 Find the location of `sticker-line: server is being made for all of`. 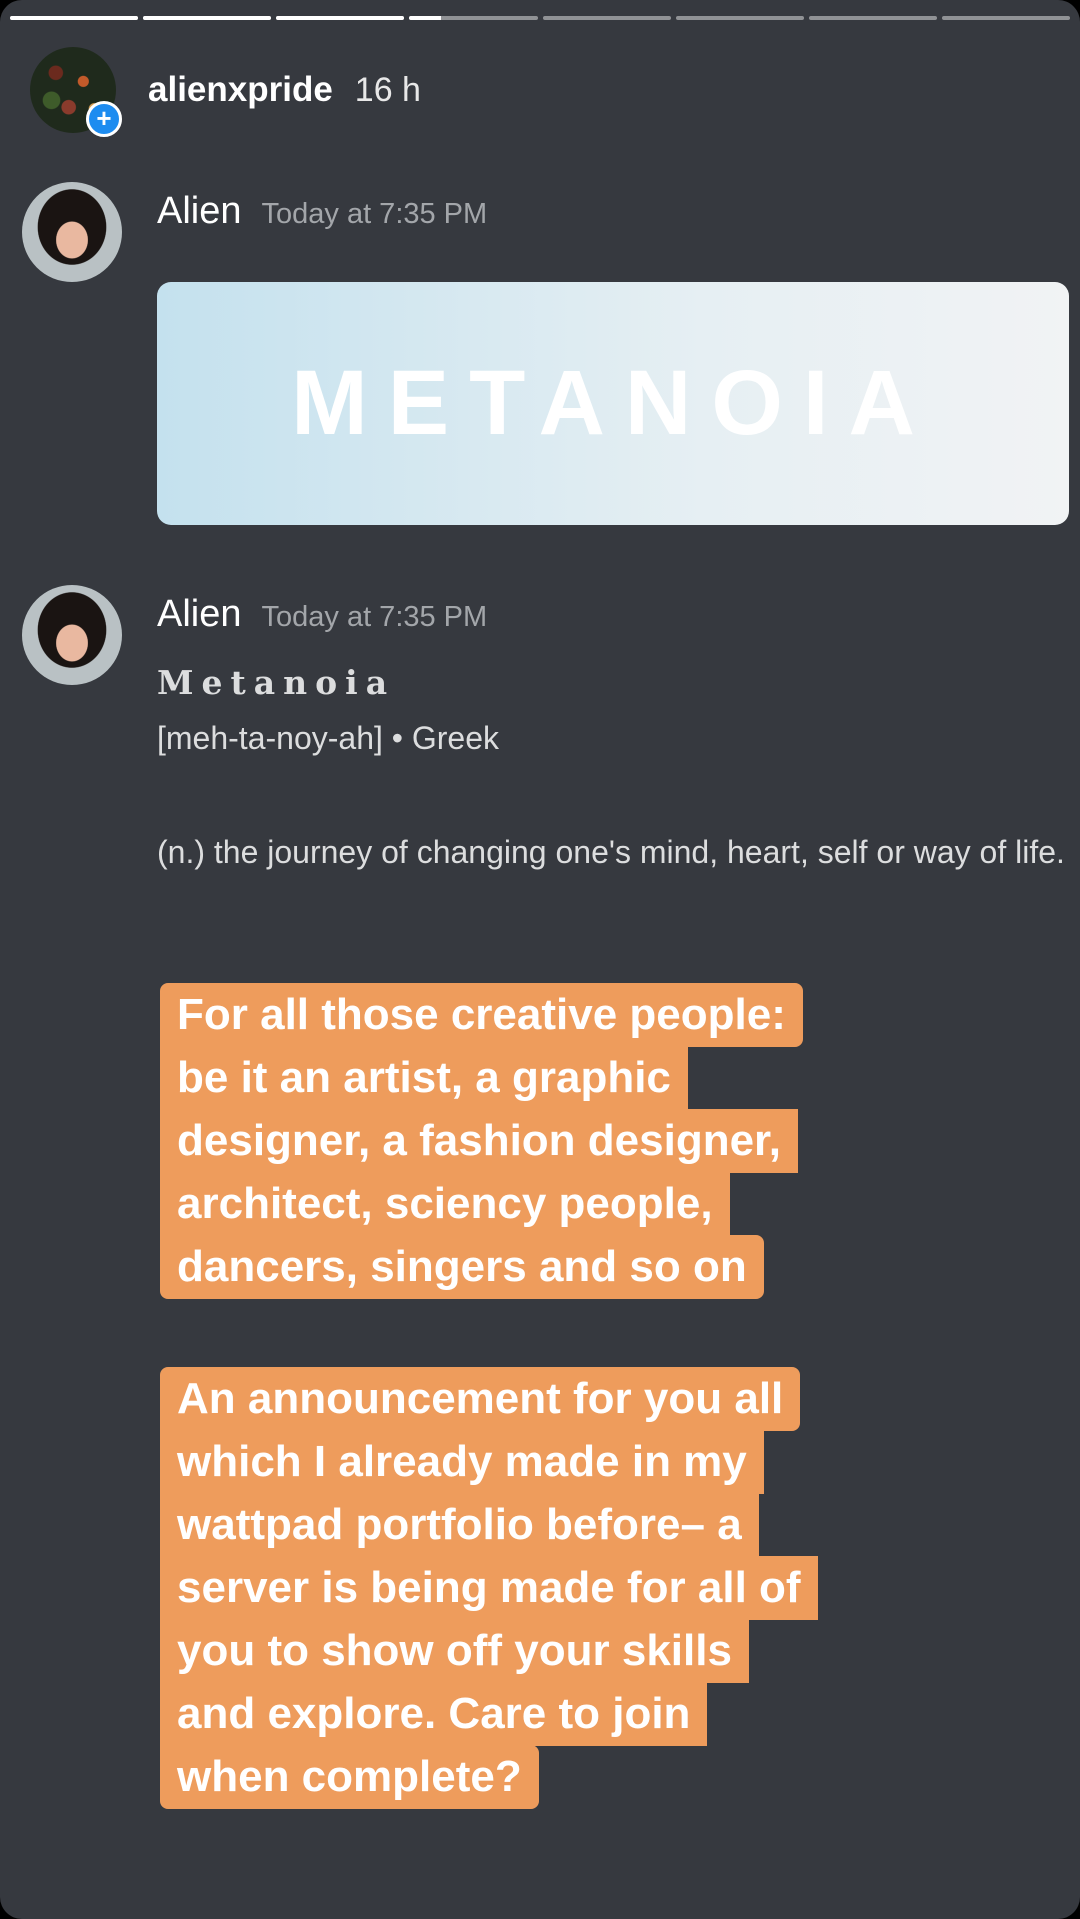

sticker-line: server is being made for all of is located at coordinates (489, 1588).